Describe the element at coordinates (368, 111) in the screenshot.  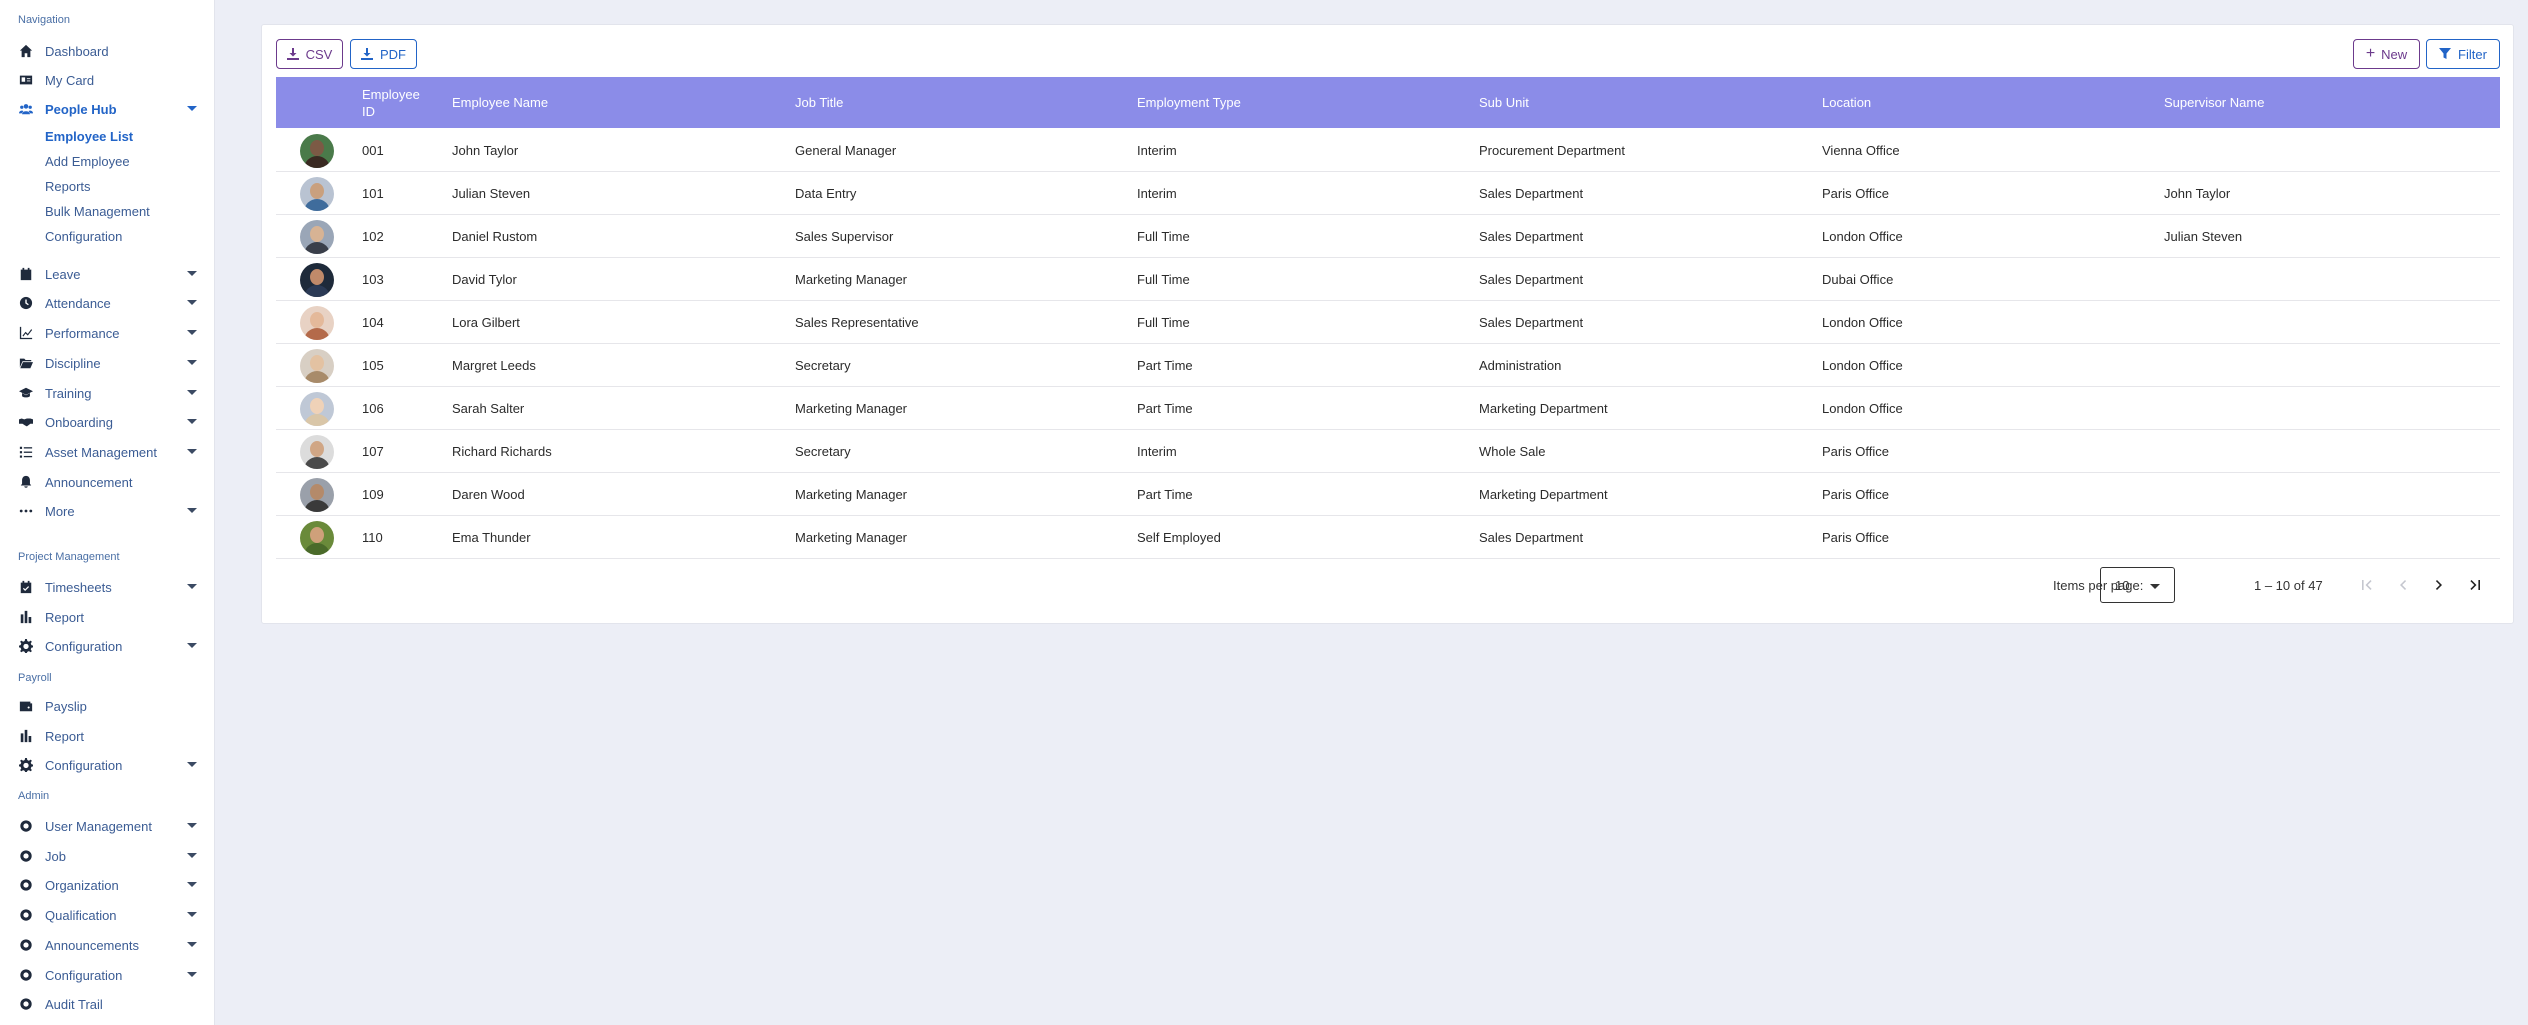
I see `column-header-employee-id-line2: ID` at that location.